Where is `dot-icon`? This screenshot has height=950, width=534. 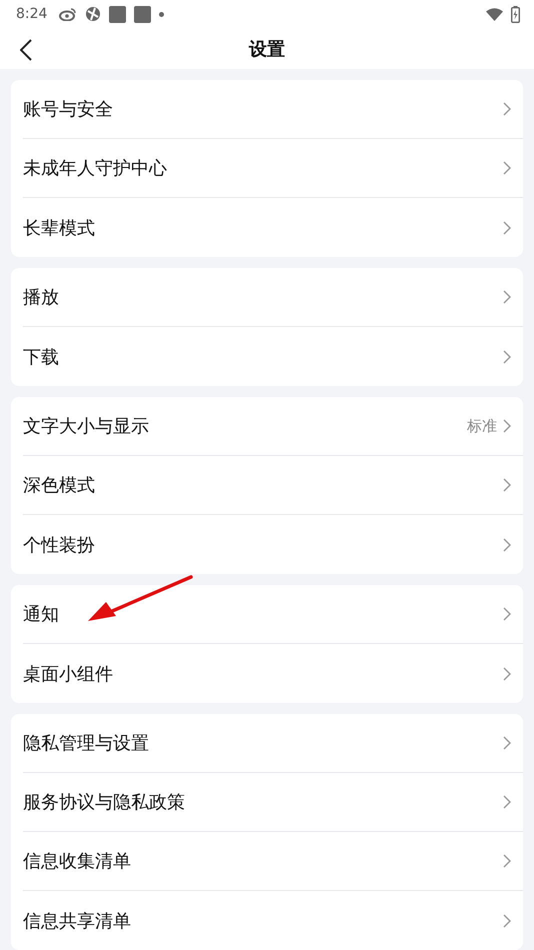
dot-icon is located at coordinates (161, 14).